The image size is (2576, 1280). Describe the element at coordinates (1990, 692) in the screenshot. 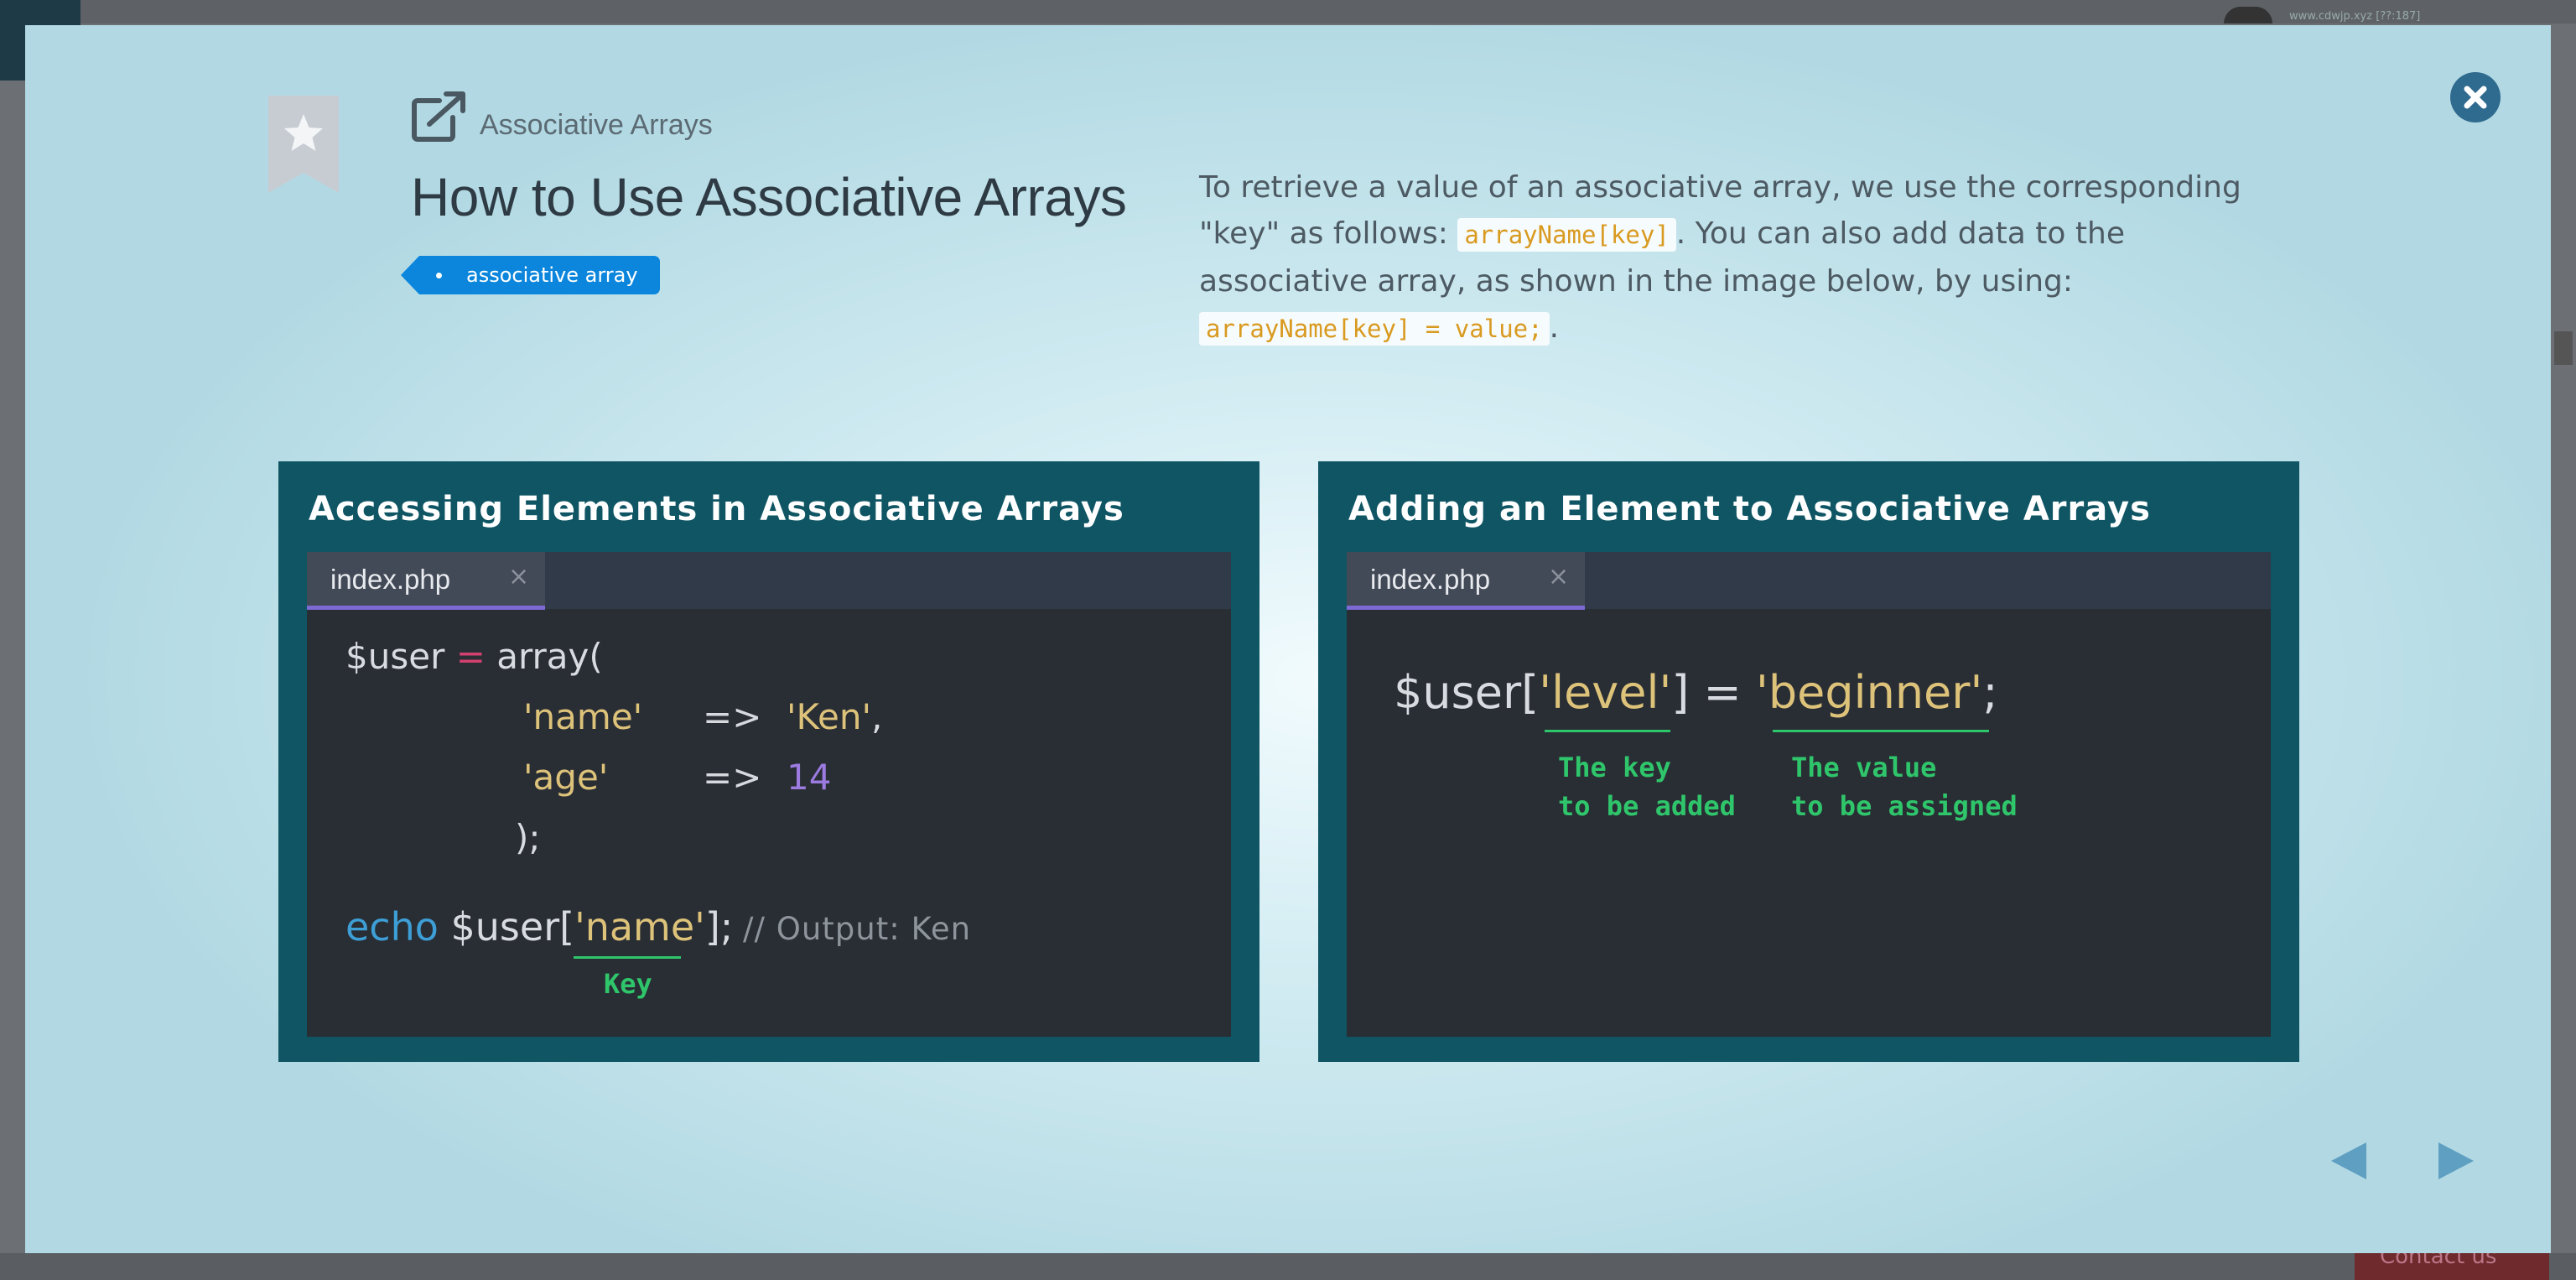

I see `code-end: ;` at that location.